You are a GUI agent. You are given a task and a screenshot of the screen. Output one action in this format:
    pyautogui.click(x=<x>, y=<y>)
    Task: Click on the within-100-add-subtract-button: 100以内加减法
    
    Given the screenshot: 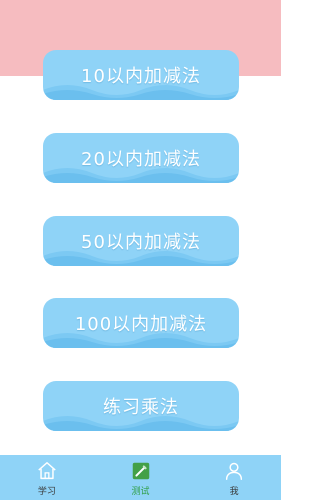 What is the action you would take?
    pyautogui.click(x=141, y=323)
    